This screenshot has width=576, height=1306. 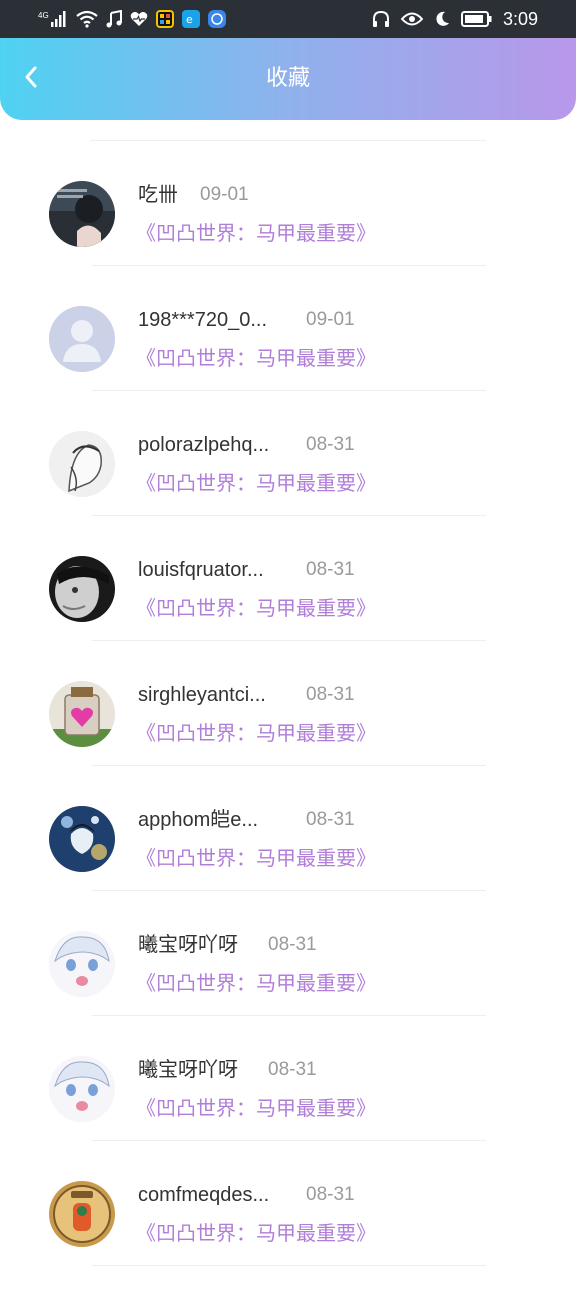 What do you see at coordinates (139, 19) in the screenshot?
I see `health-heart-icon` at bounding box center [139, 19].